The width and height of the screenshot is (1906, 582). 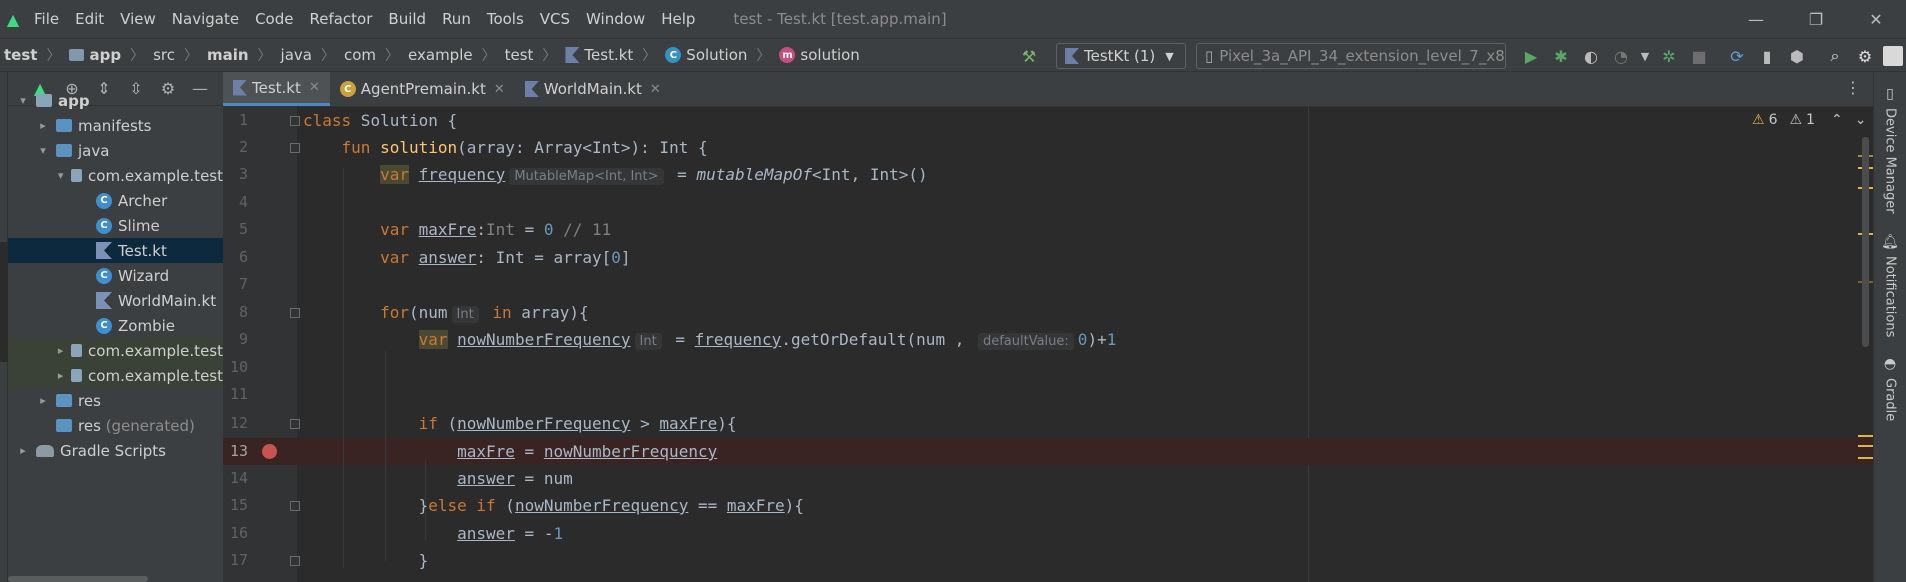 What do you see at coordinates (706, 55) in the screenshot?
I see `breadcrumb-solution: C Solution` at bounding box center [706, 55].